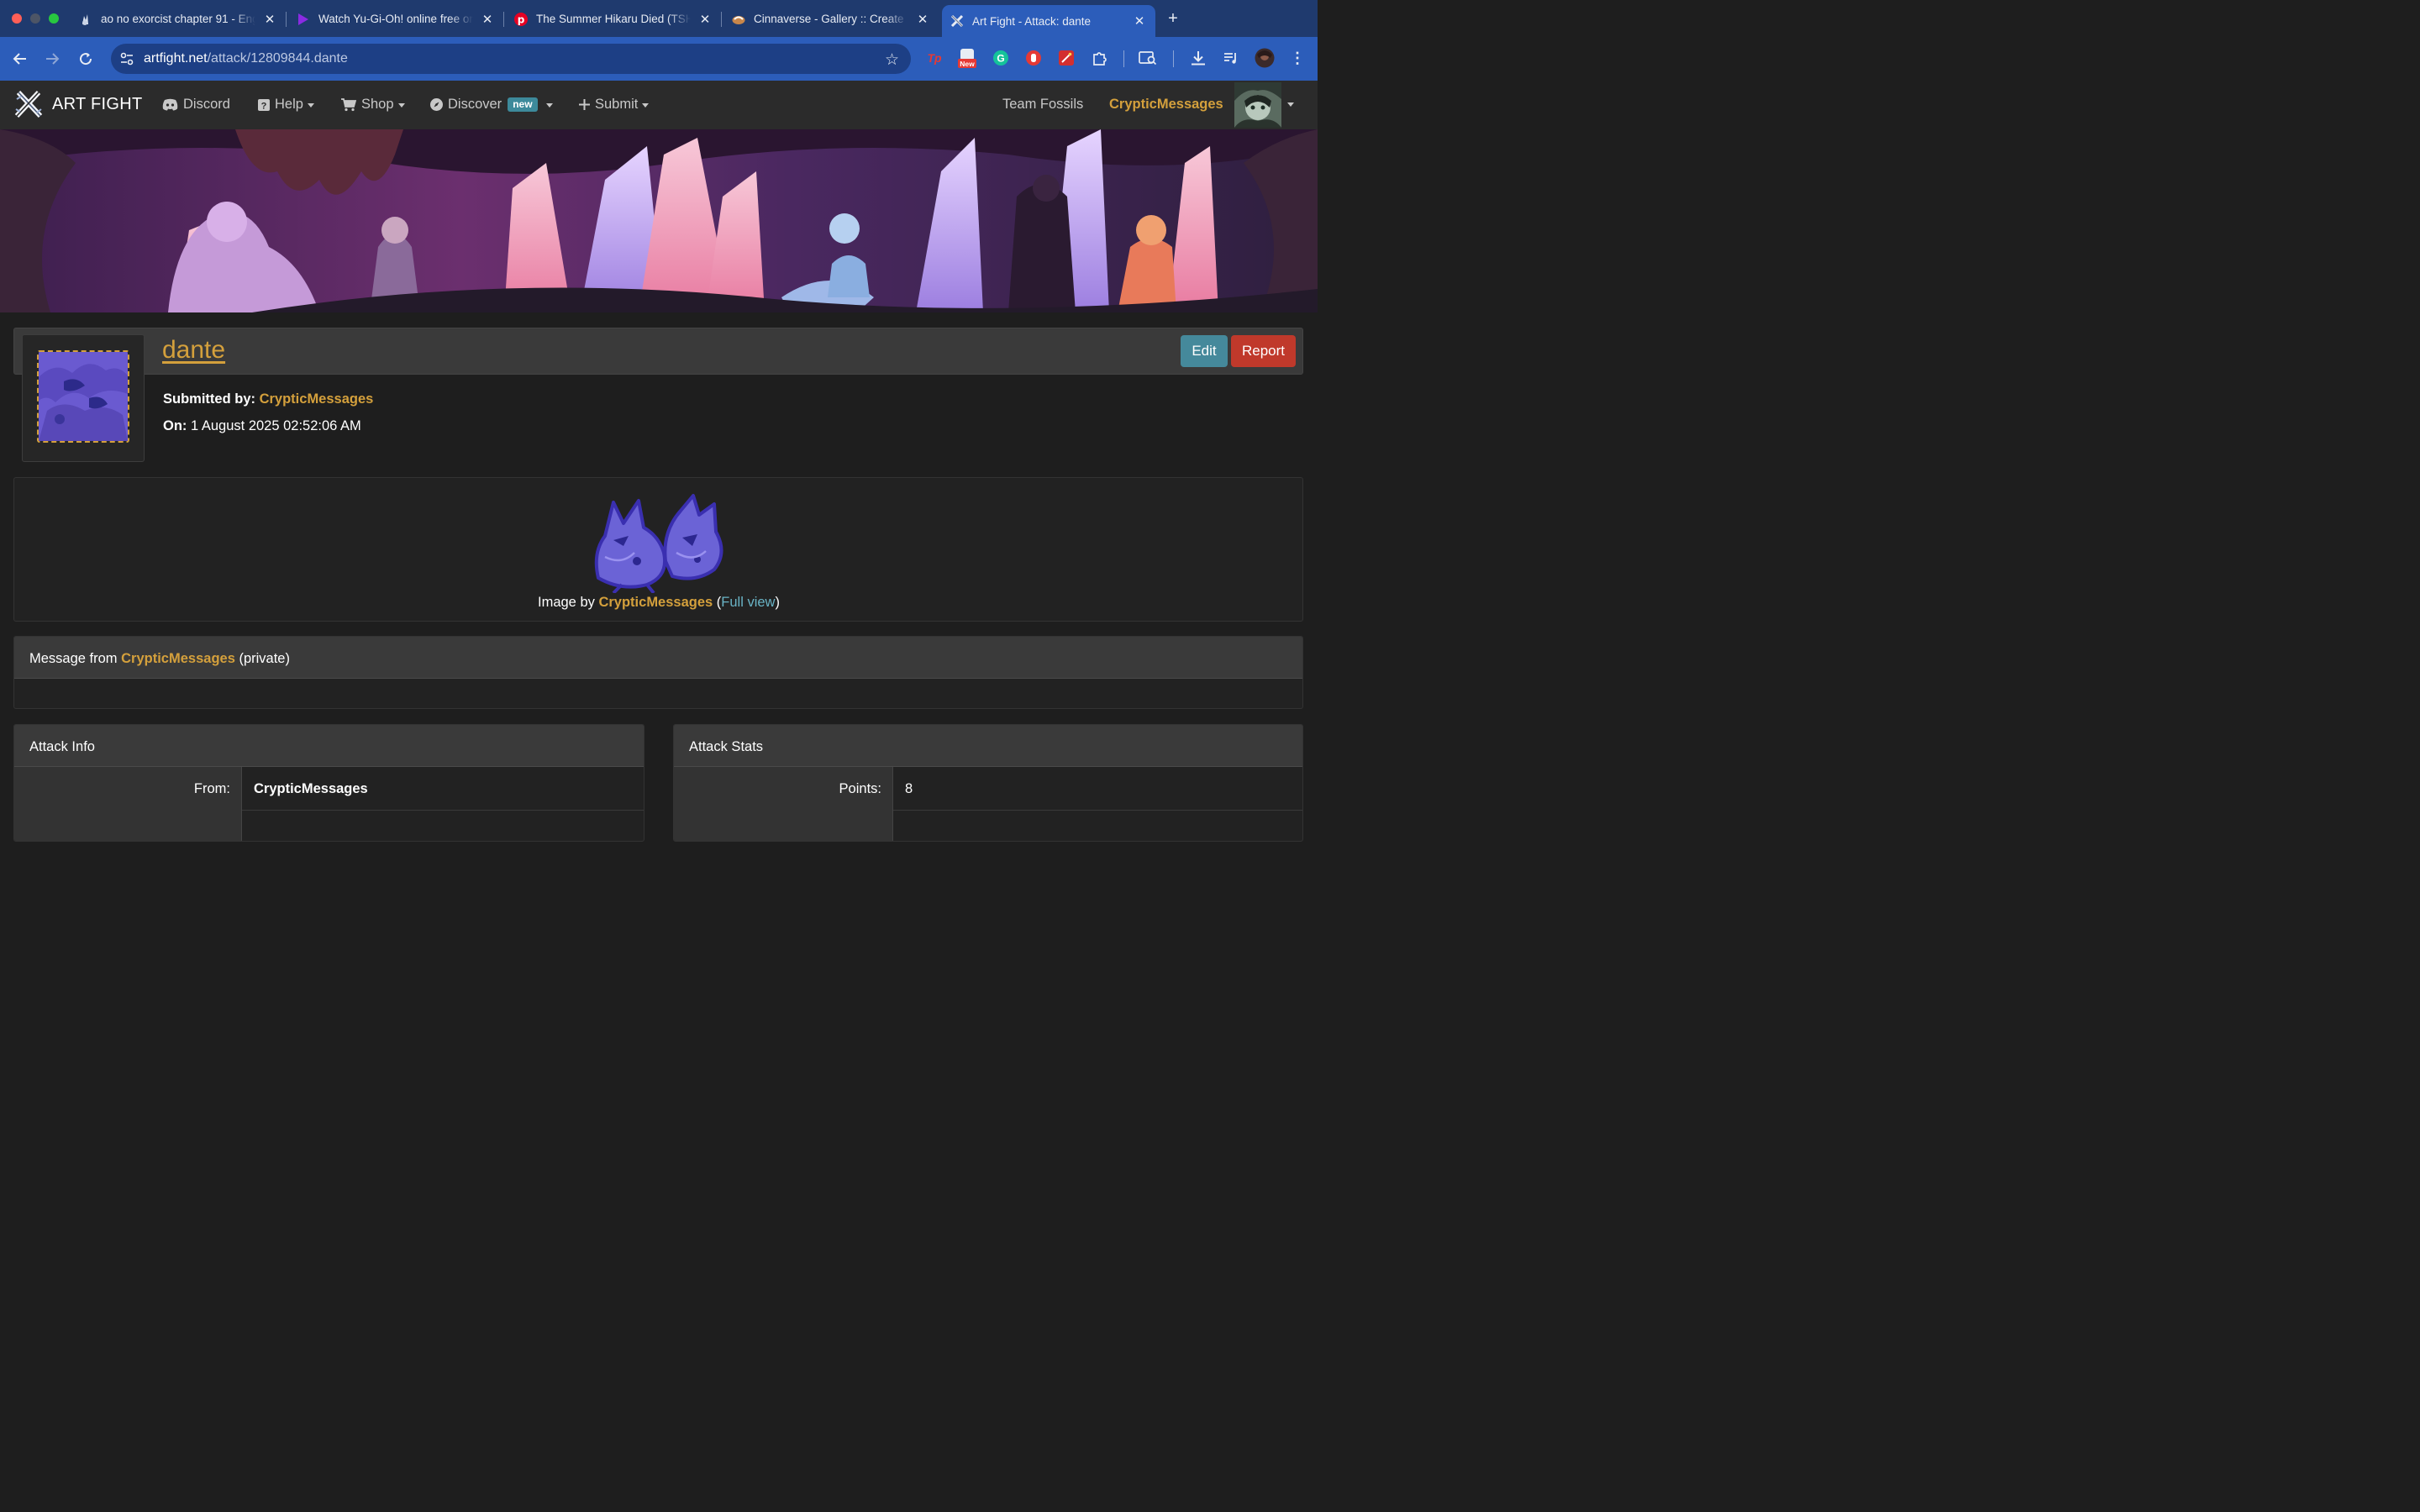 The image size is (2420, 1512). I want to click on user-avatar, so click(1257, 105).